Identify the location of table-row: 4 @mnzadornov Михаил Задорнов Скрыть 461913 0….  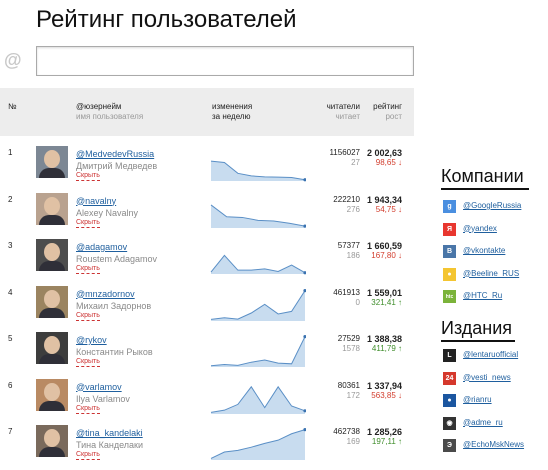
(207, 299).